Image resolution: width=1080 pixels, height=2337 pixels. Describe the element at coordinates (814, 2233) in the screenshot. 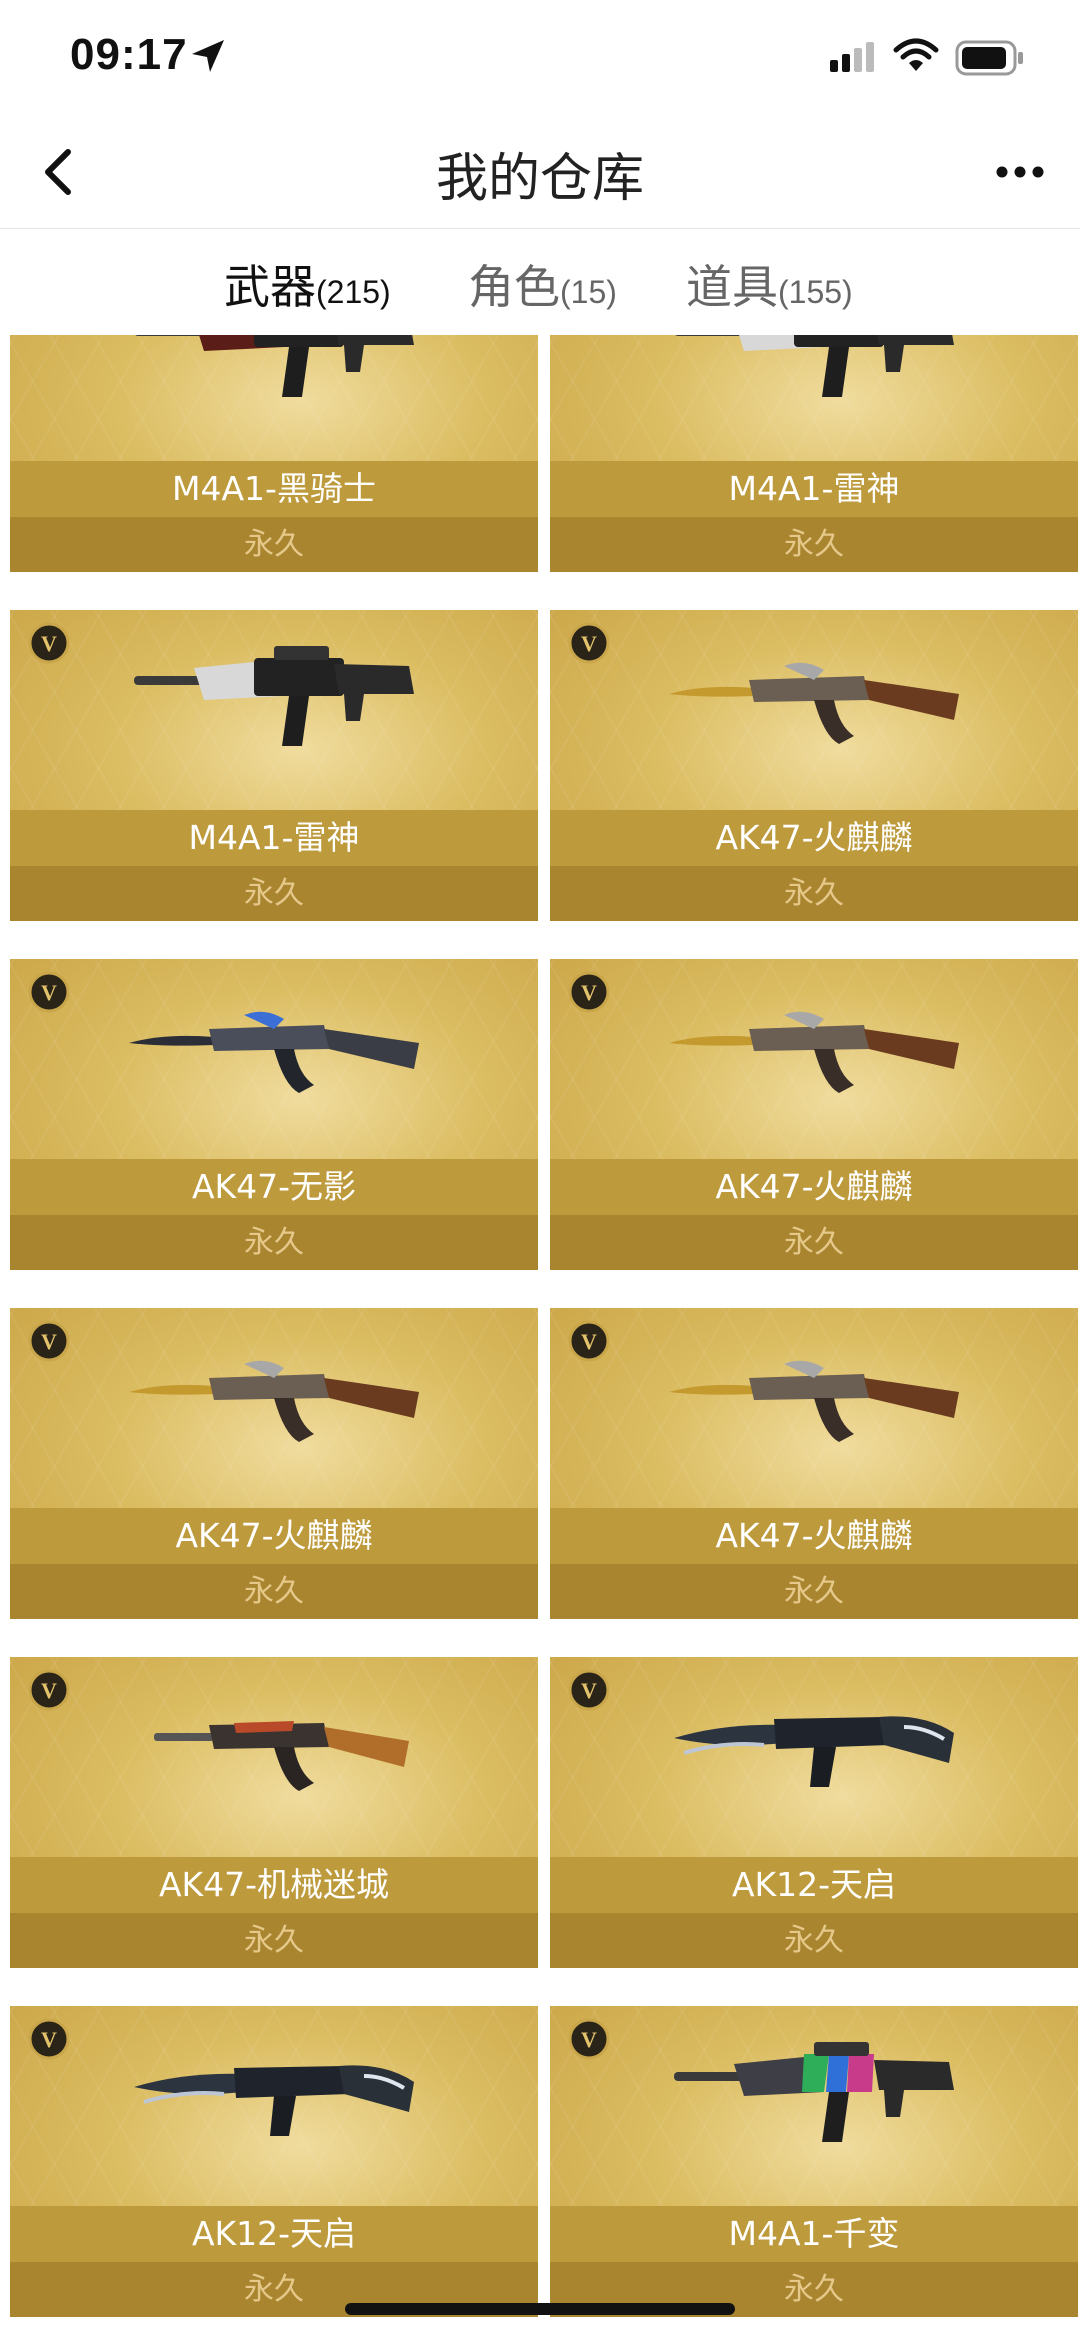

I see `item-name: M4A1-千变` at that location.